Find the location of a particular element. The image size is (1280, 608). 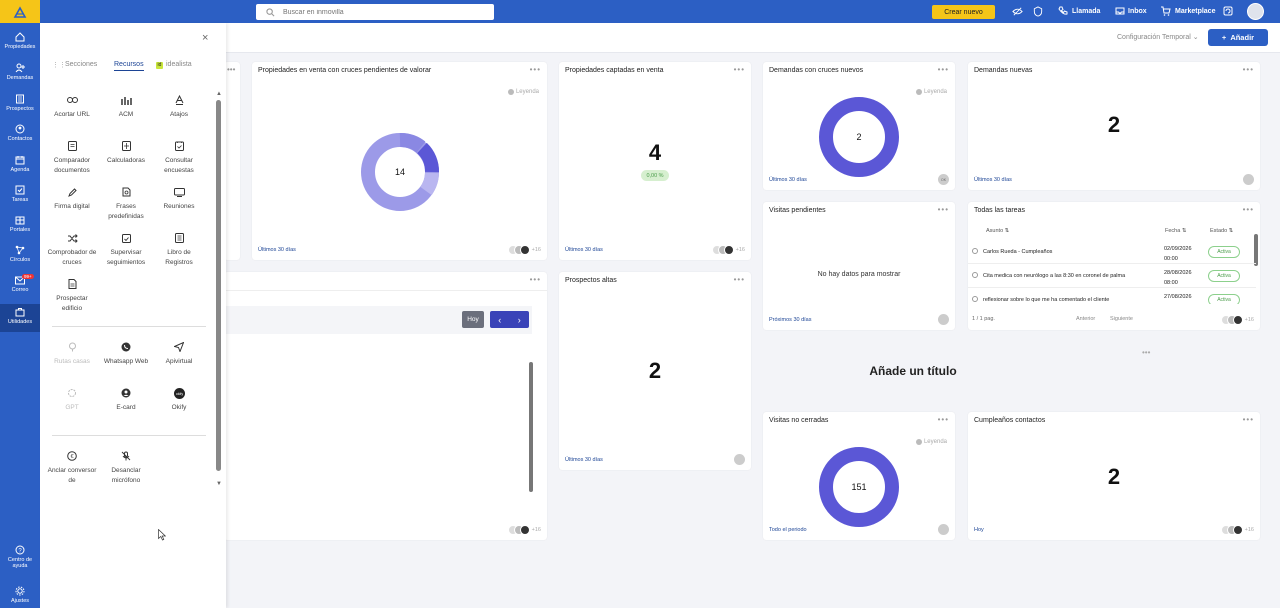

help-center: ? Centro de ayuda is located at coordinates (20, 559).